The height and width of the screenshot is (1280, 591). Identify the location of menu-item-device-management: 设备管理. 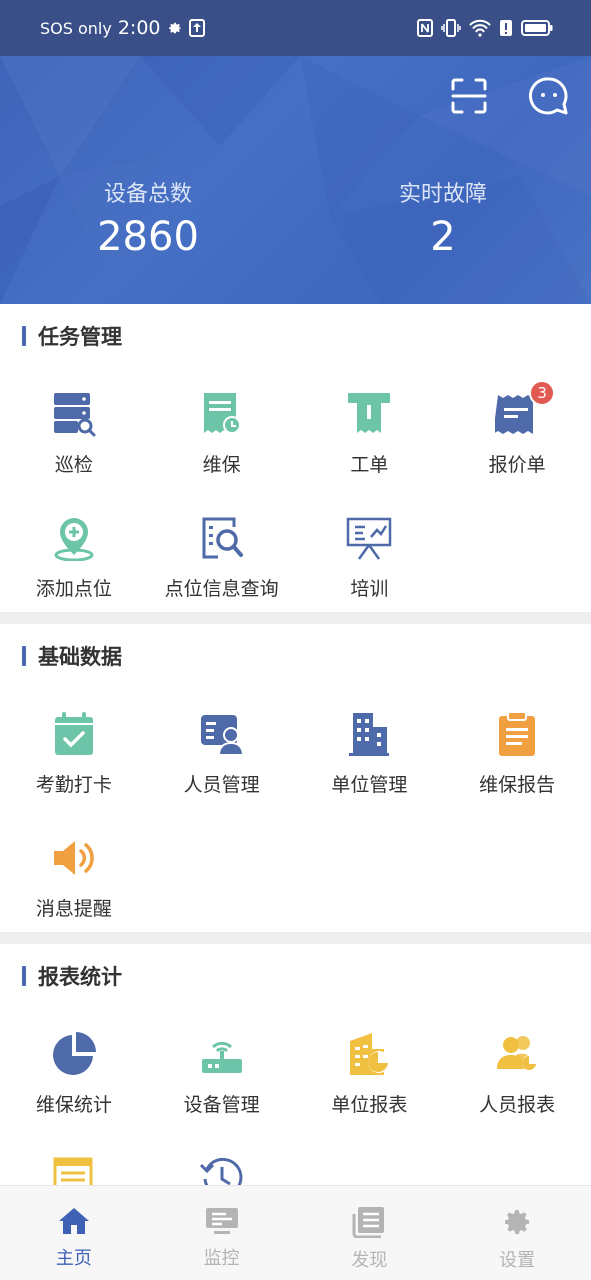
(222, 1066).